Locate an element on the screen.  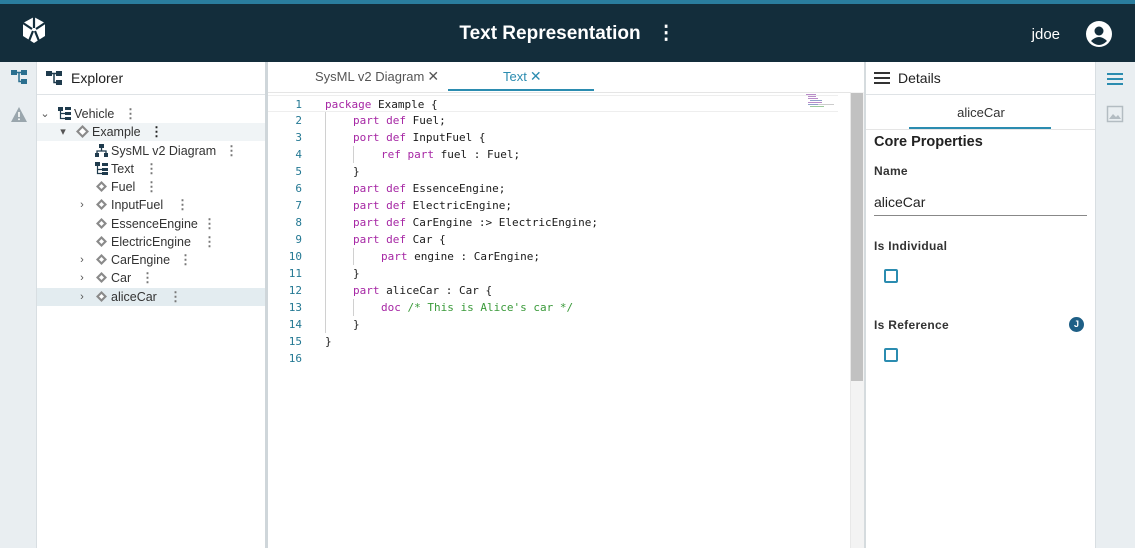
tree-item-carengine: › CarEngine ⋮ is located at coordinates (151, 260).